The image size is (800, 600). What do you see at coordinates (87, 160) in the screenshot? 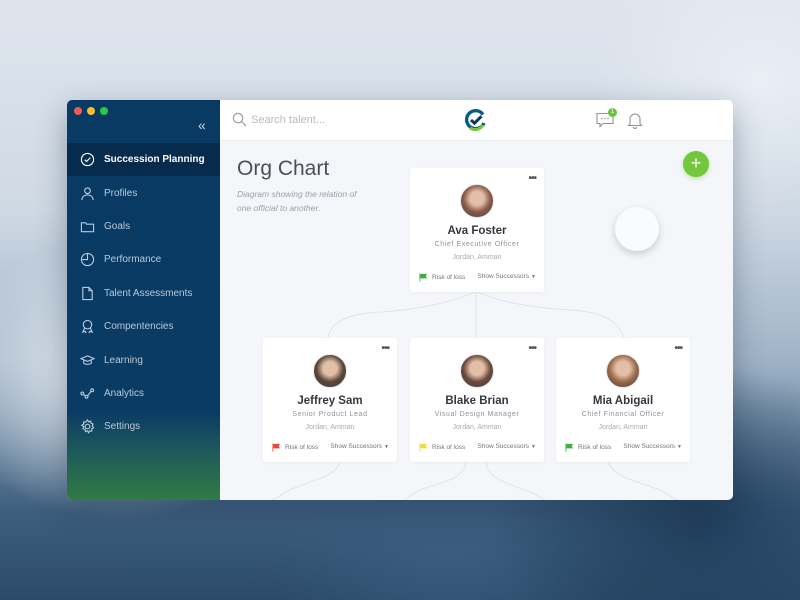
I see `check-circle-icon` at bounding box center [87, 160].